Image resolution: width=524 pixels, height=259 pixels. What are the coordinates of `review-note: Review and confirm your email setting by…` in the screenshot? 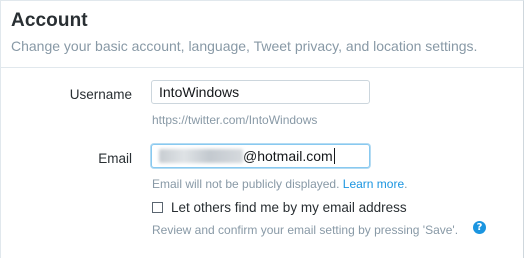 It's located at (305, 230).